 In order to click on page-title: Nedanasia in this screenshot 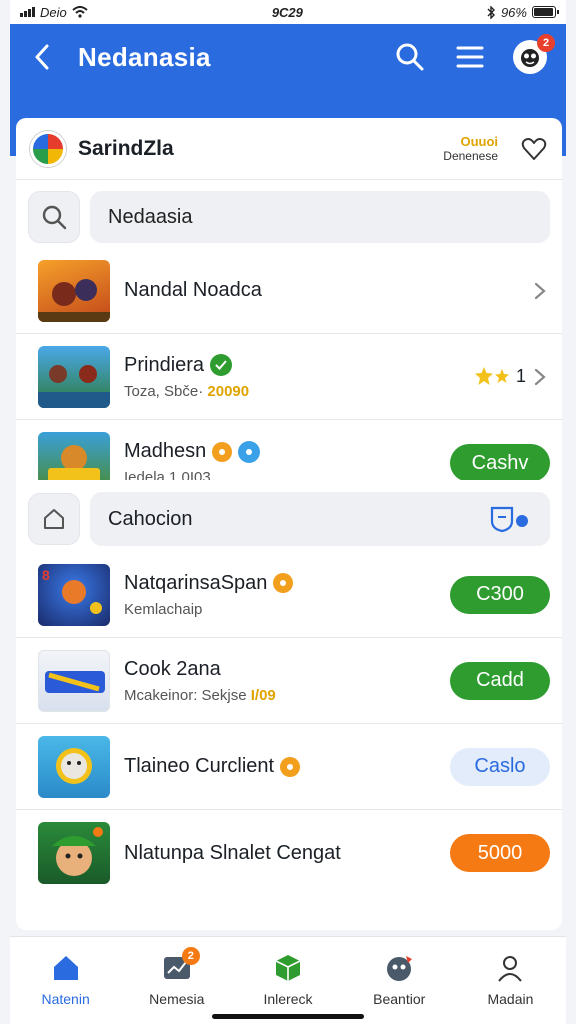, I will do `click(144, 56)`.